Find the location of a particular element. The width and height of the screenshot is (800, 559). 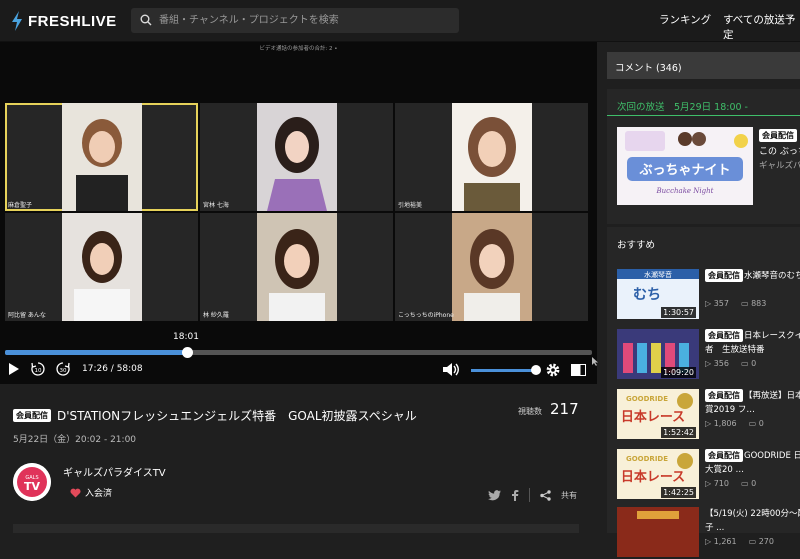

participant-tile: 阿比留 あんな is located at coordinates (101, 267).